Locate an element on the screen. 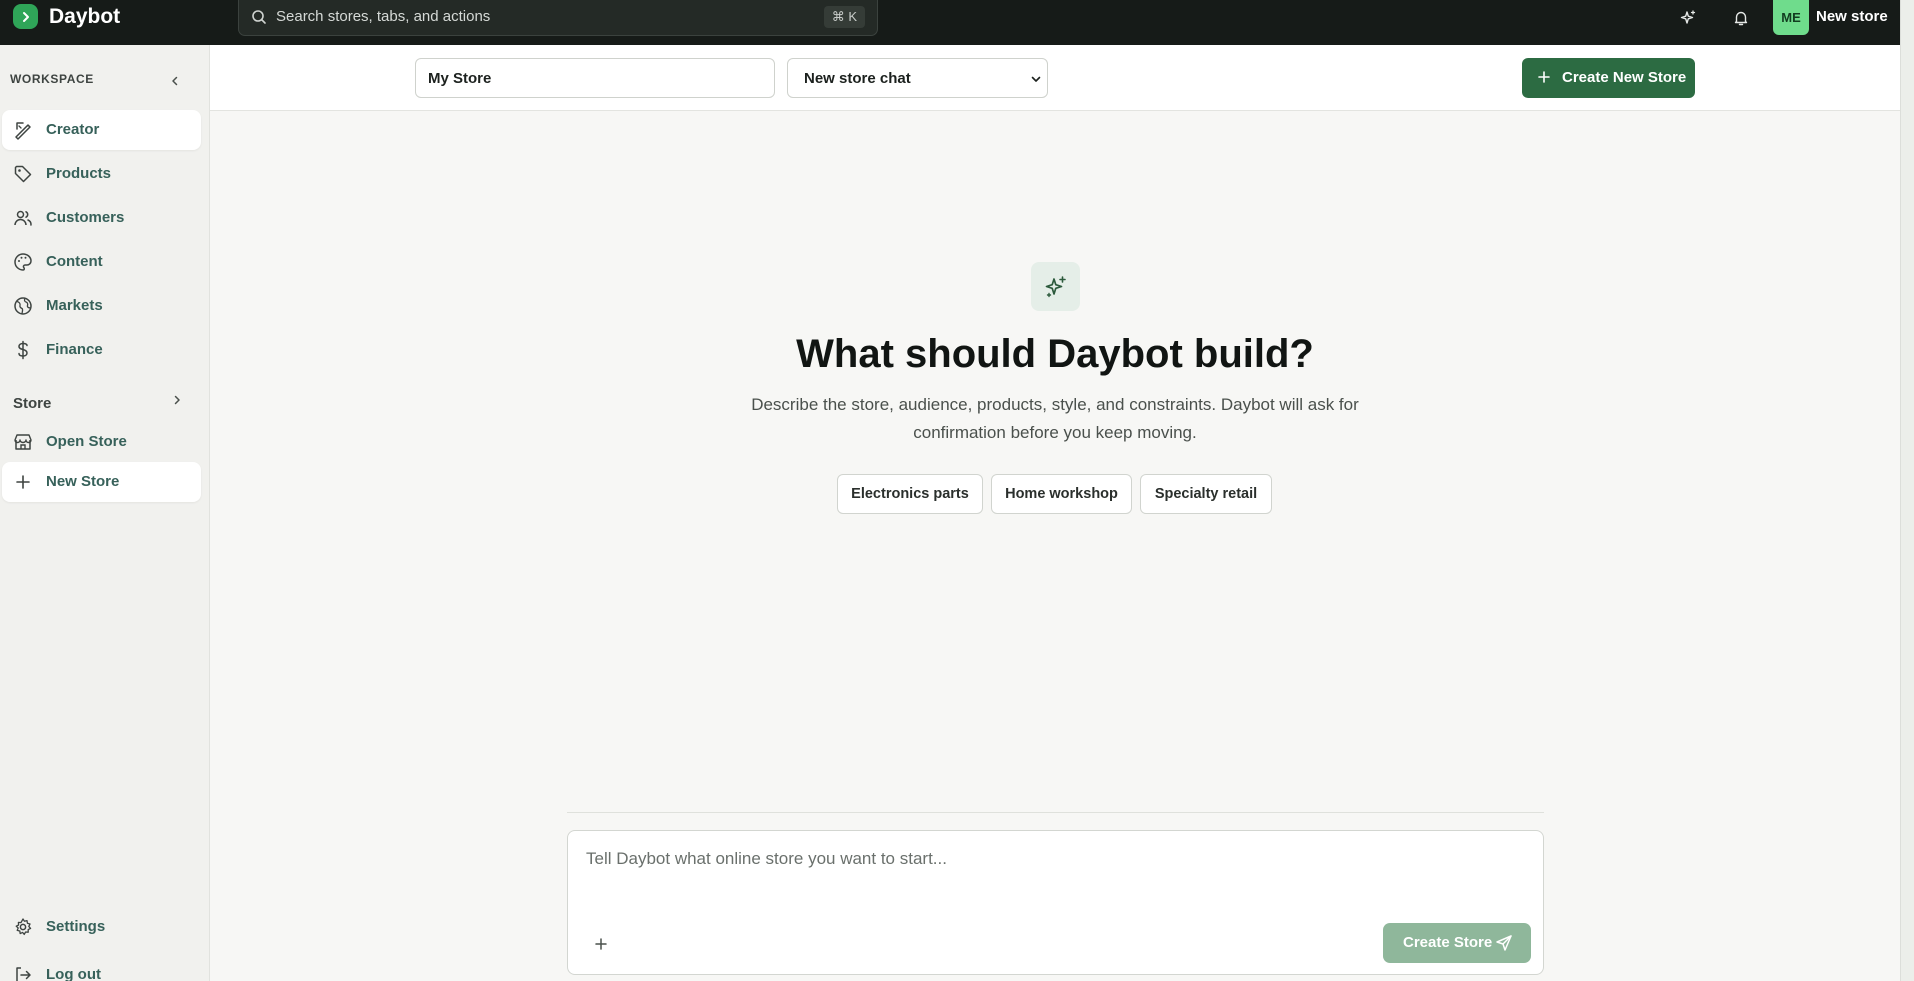 Image resolution: width=1914 pixels, height=981 pixels. sidebar-item-label: Customers is located at coordinates (85, 217).